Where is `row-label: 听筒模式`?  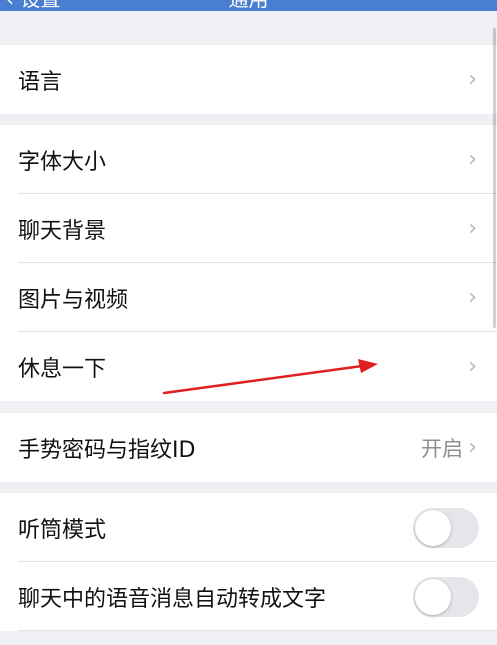 row-label: 听筒模式 is located at coordinates (62, 530).